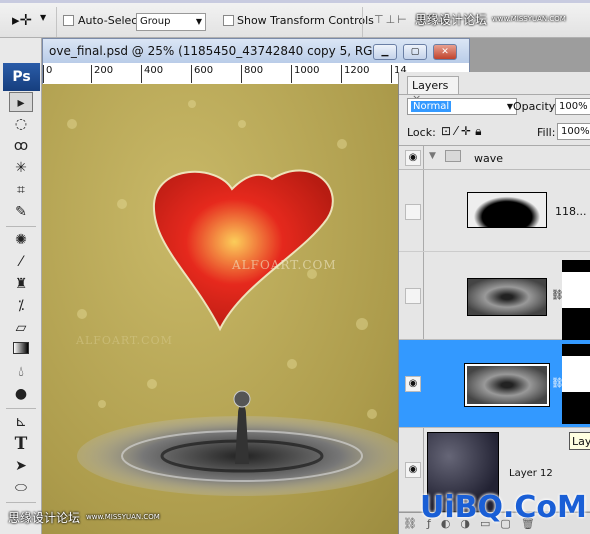  What do you see at coordinates (431, 106) in the screenshot?
I see `blend-mode-value: Normal` at bounding box center [431, 106].